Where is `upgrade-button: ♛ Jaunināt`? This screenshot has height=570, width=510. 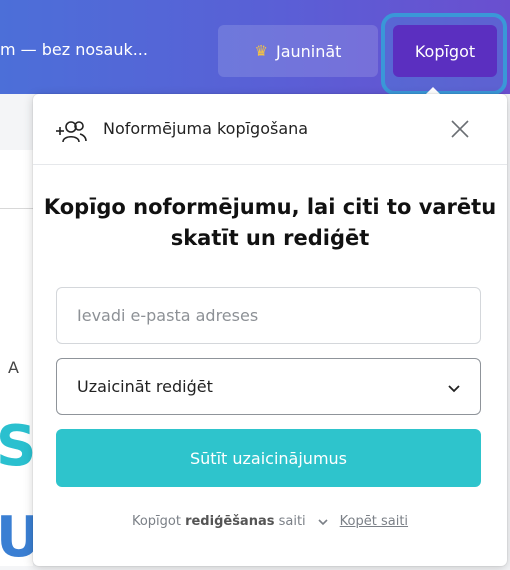
upgrade-button: ♛ Jaunināt is located at coordinates (298, 51).